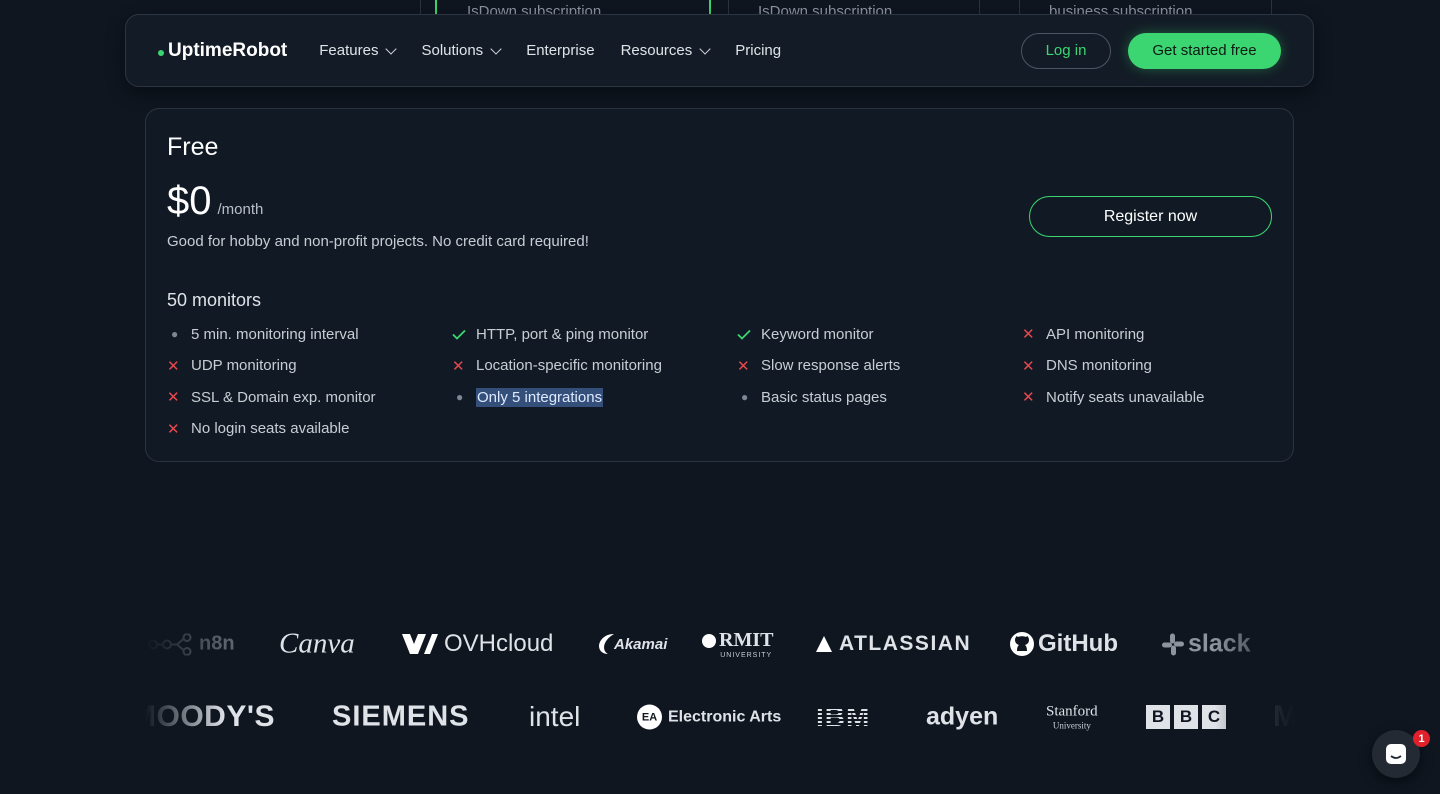 This screenshot has height=794, width=1440. I want to click on logo-intel: intel, so click(554, 717).